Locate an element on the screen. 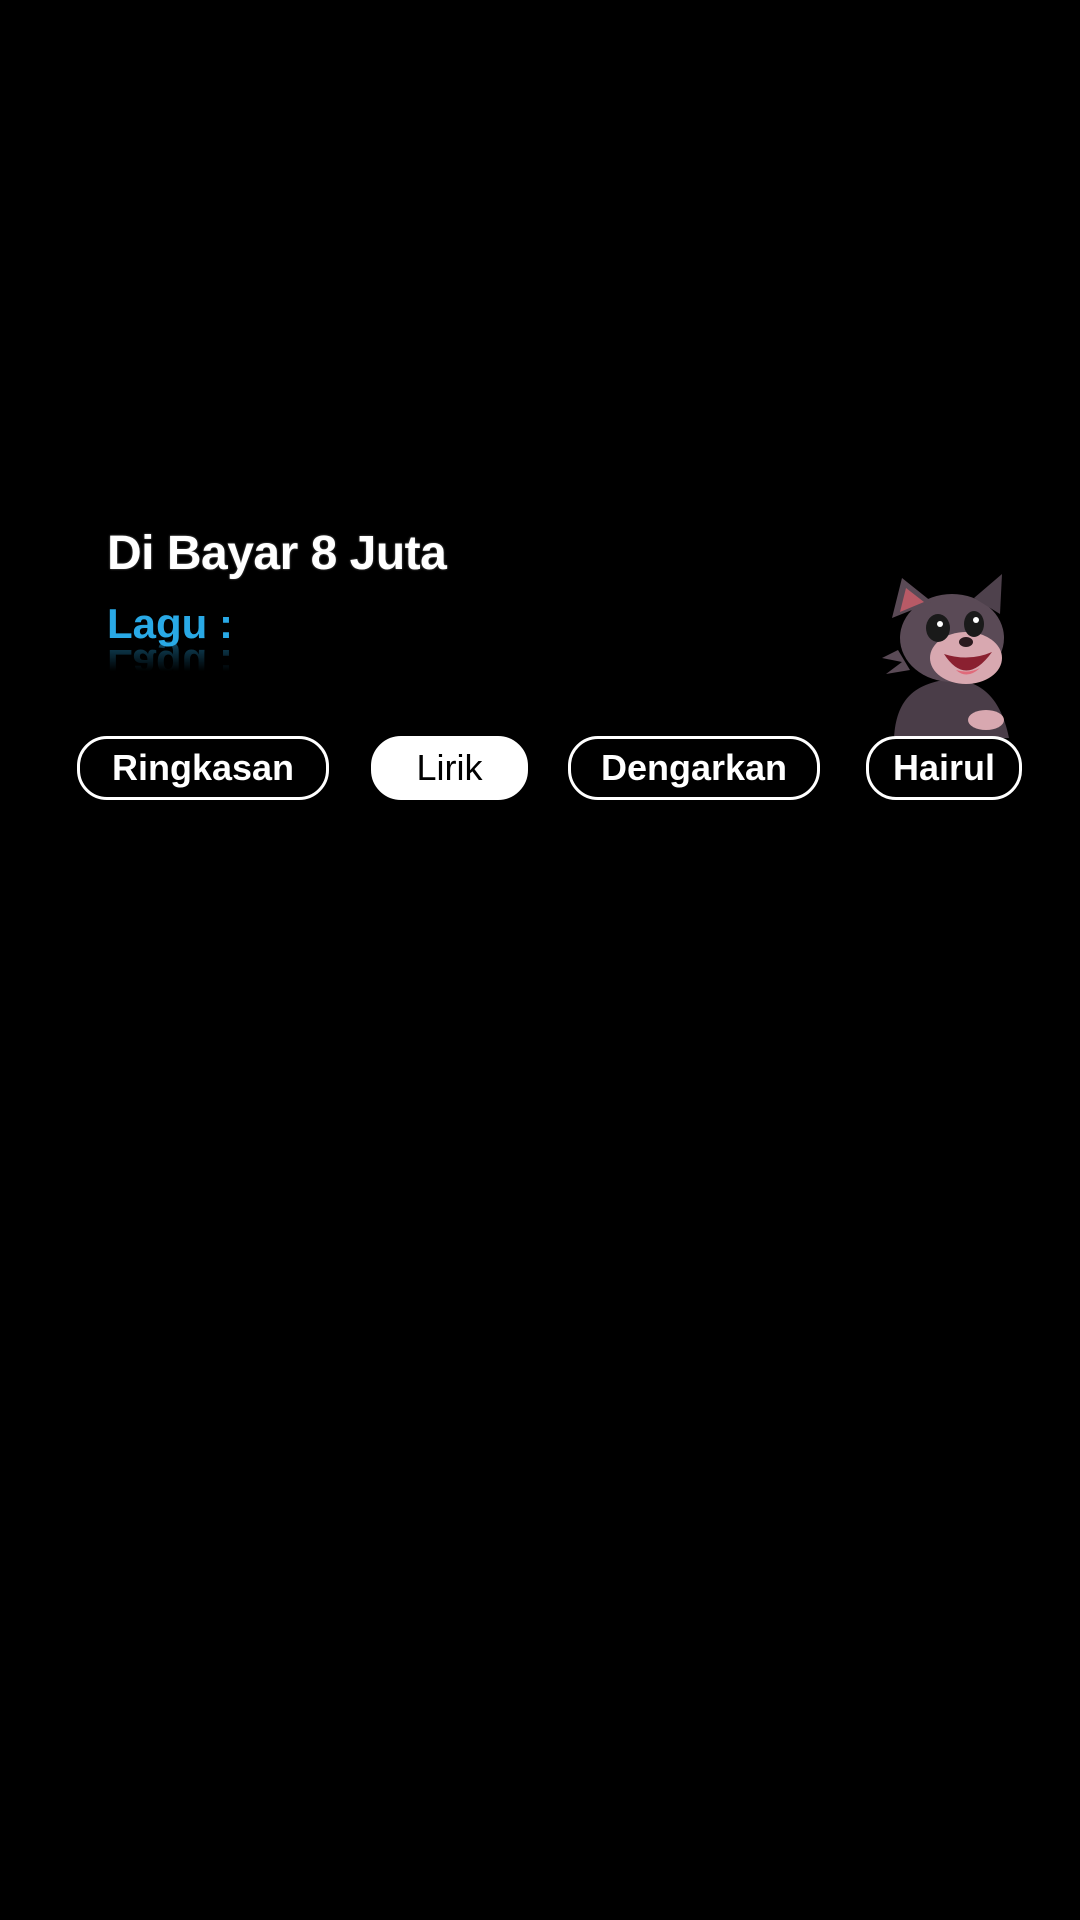 Image resolution: width=1080 pixels, height=1920 pixels. tab-ringkasan: Ringkasan is located at coordinates (203, 768).